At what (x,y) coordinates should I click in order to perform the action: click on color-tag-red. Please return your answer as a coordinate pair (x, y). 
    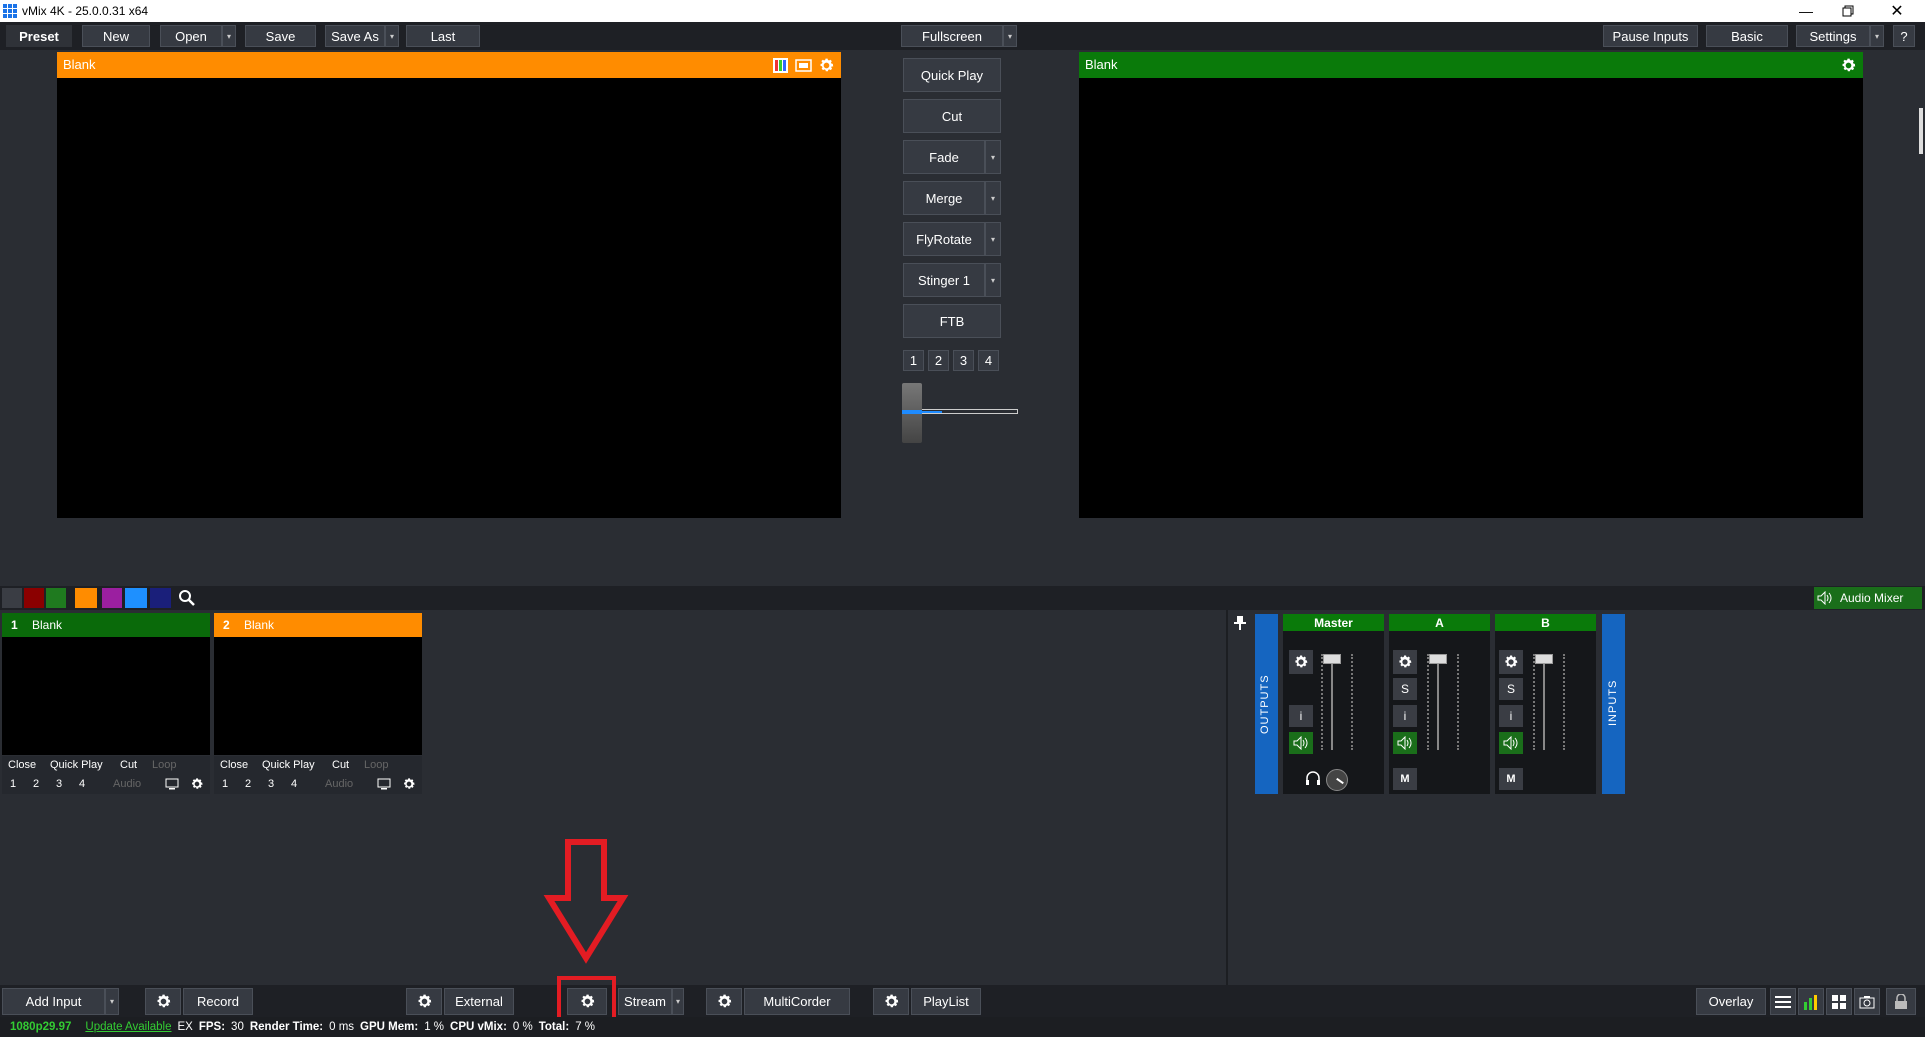
    Looking at the image, I should click on (34, 598).